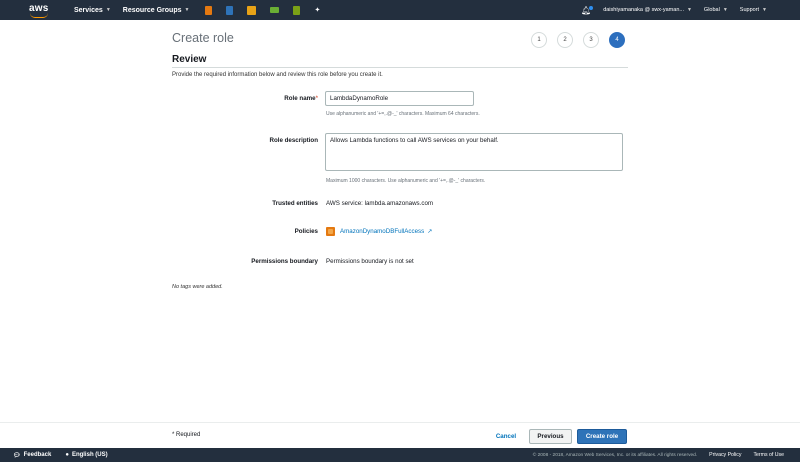  Describe the element at coordinates (330, 231) in the screenshot. I see `policy-icon` at that location.